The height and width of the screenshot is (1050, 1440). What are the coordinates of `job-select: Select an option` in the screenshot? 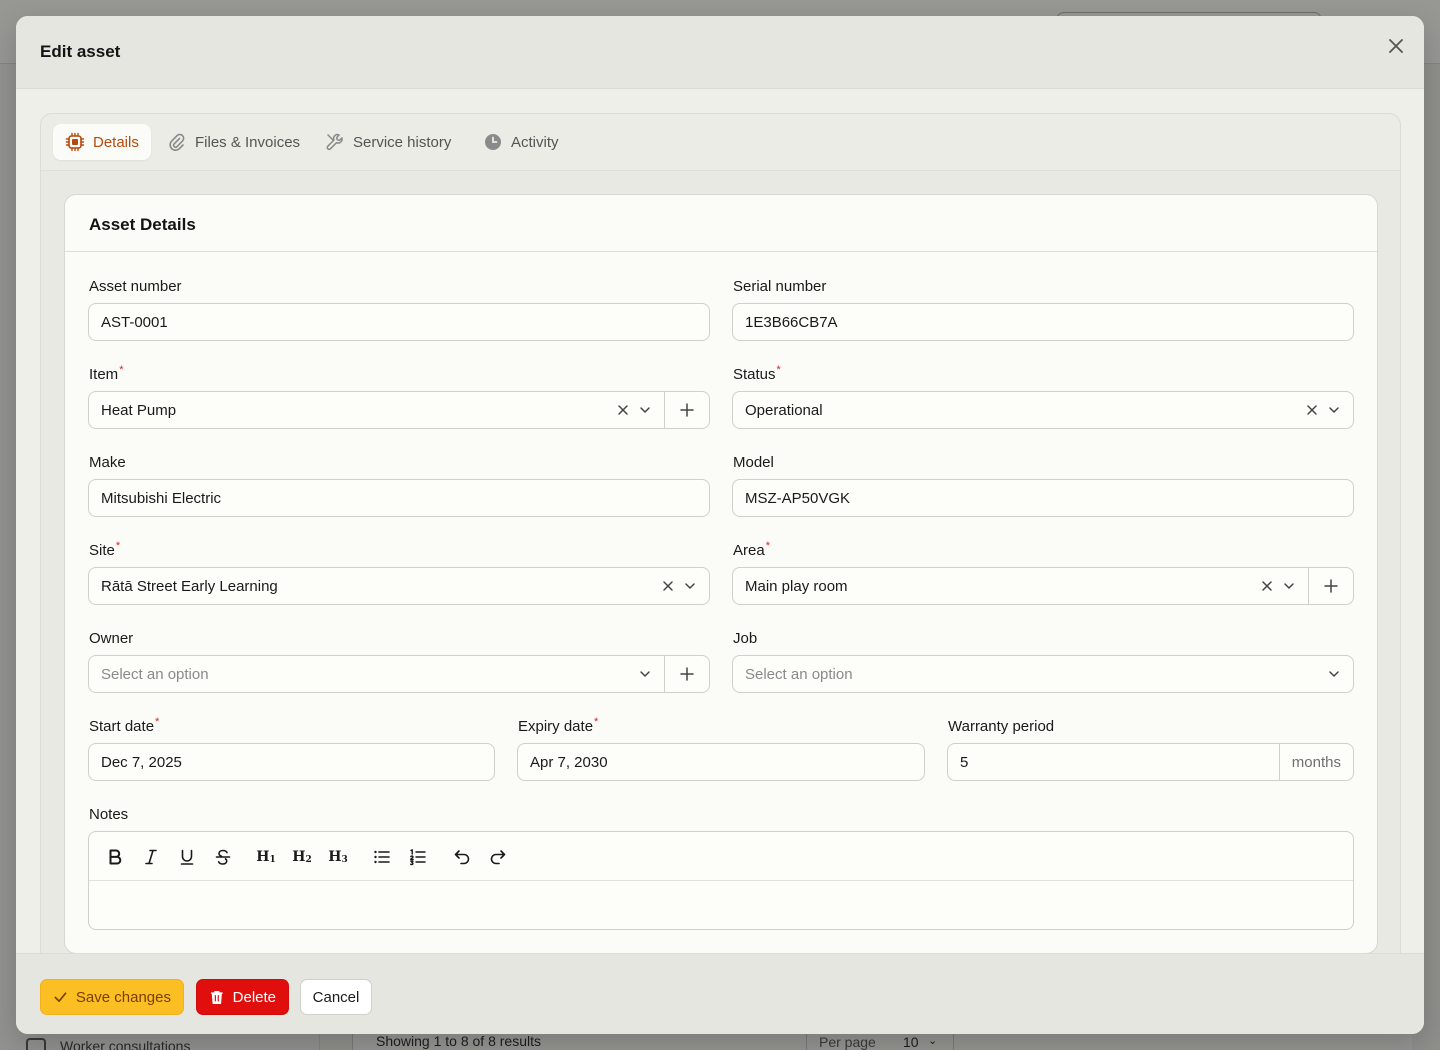 It's located at (1043, 674).